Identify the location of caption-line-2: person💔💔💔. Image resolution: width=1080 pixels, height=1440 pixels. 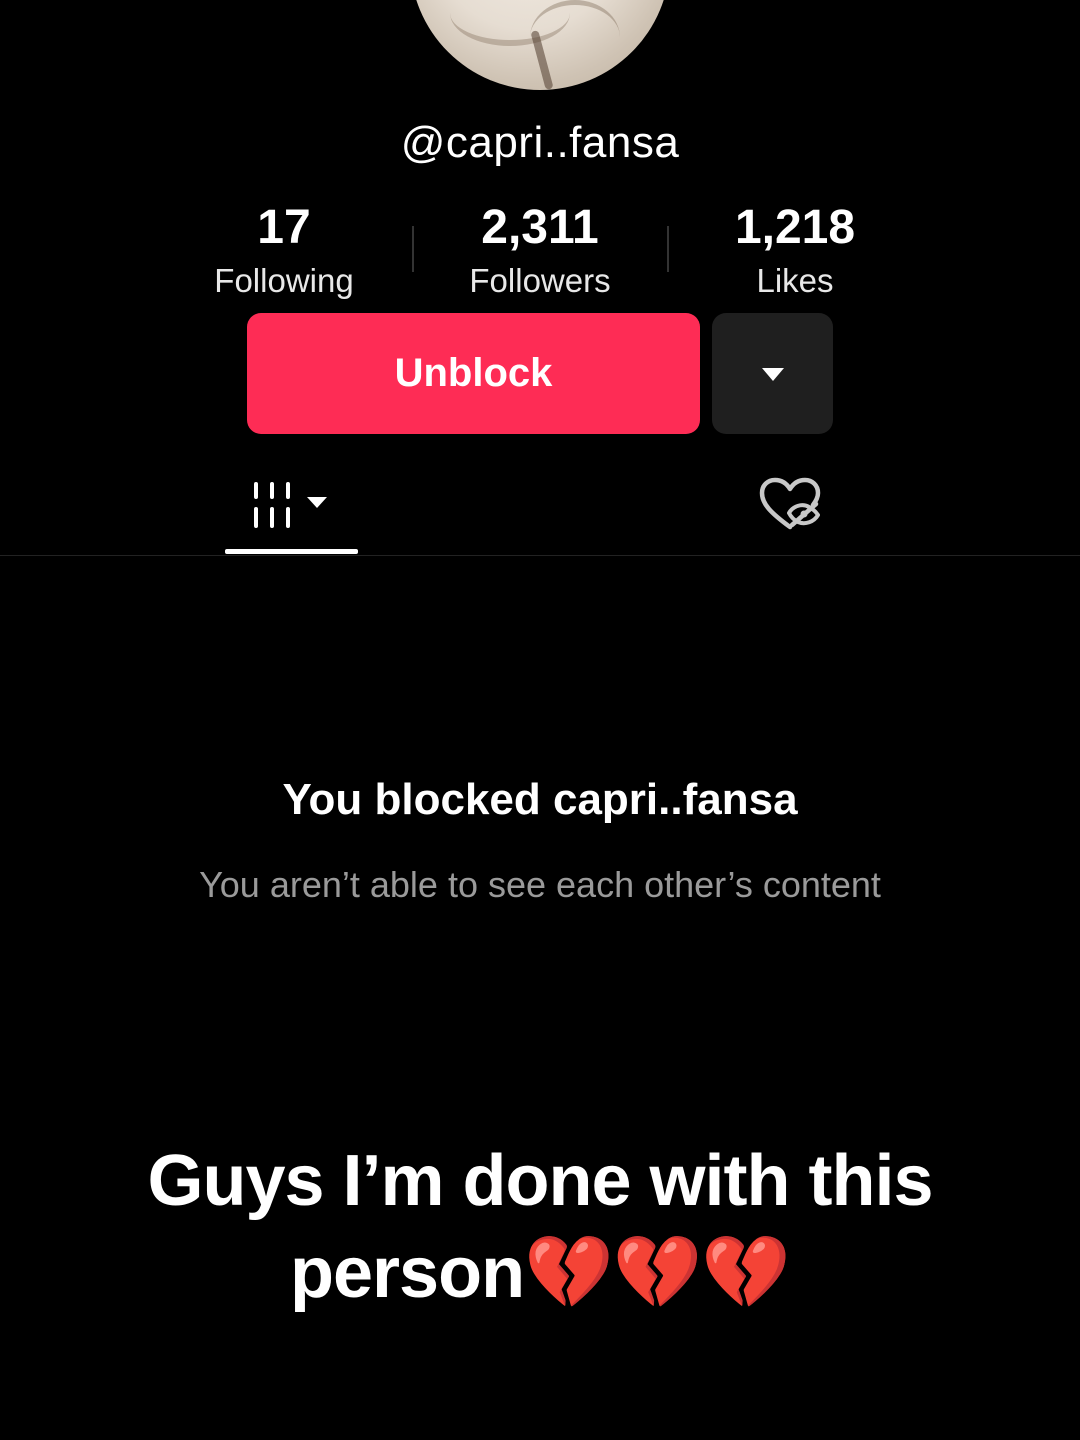
(540, 1273).